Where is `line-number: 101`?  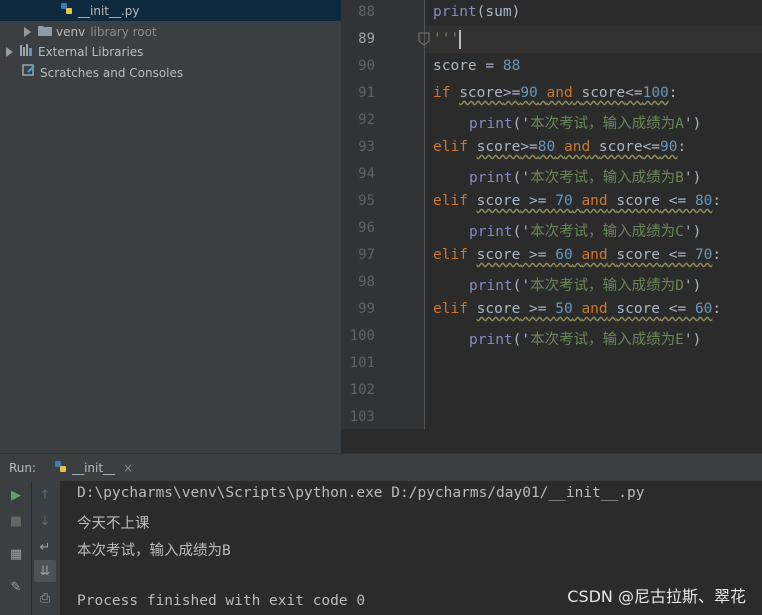
line-number: 101 is located at coordinates (362, 363).